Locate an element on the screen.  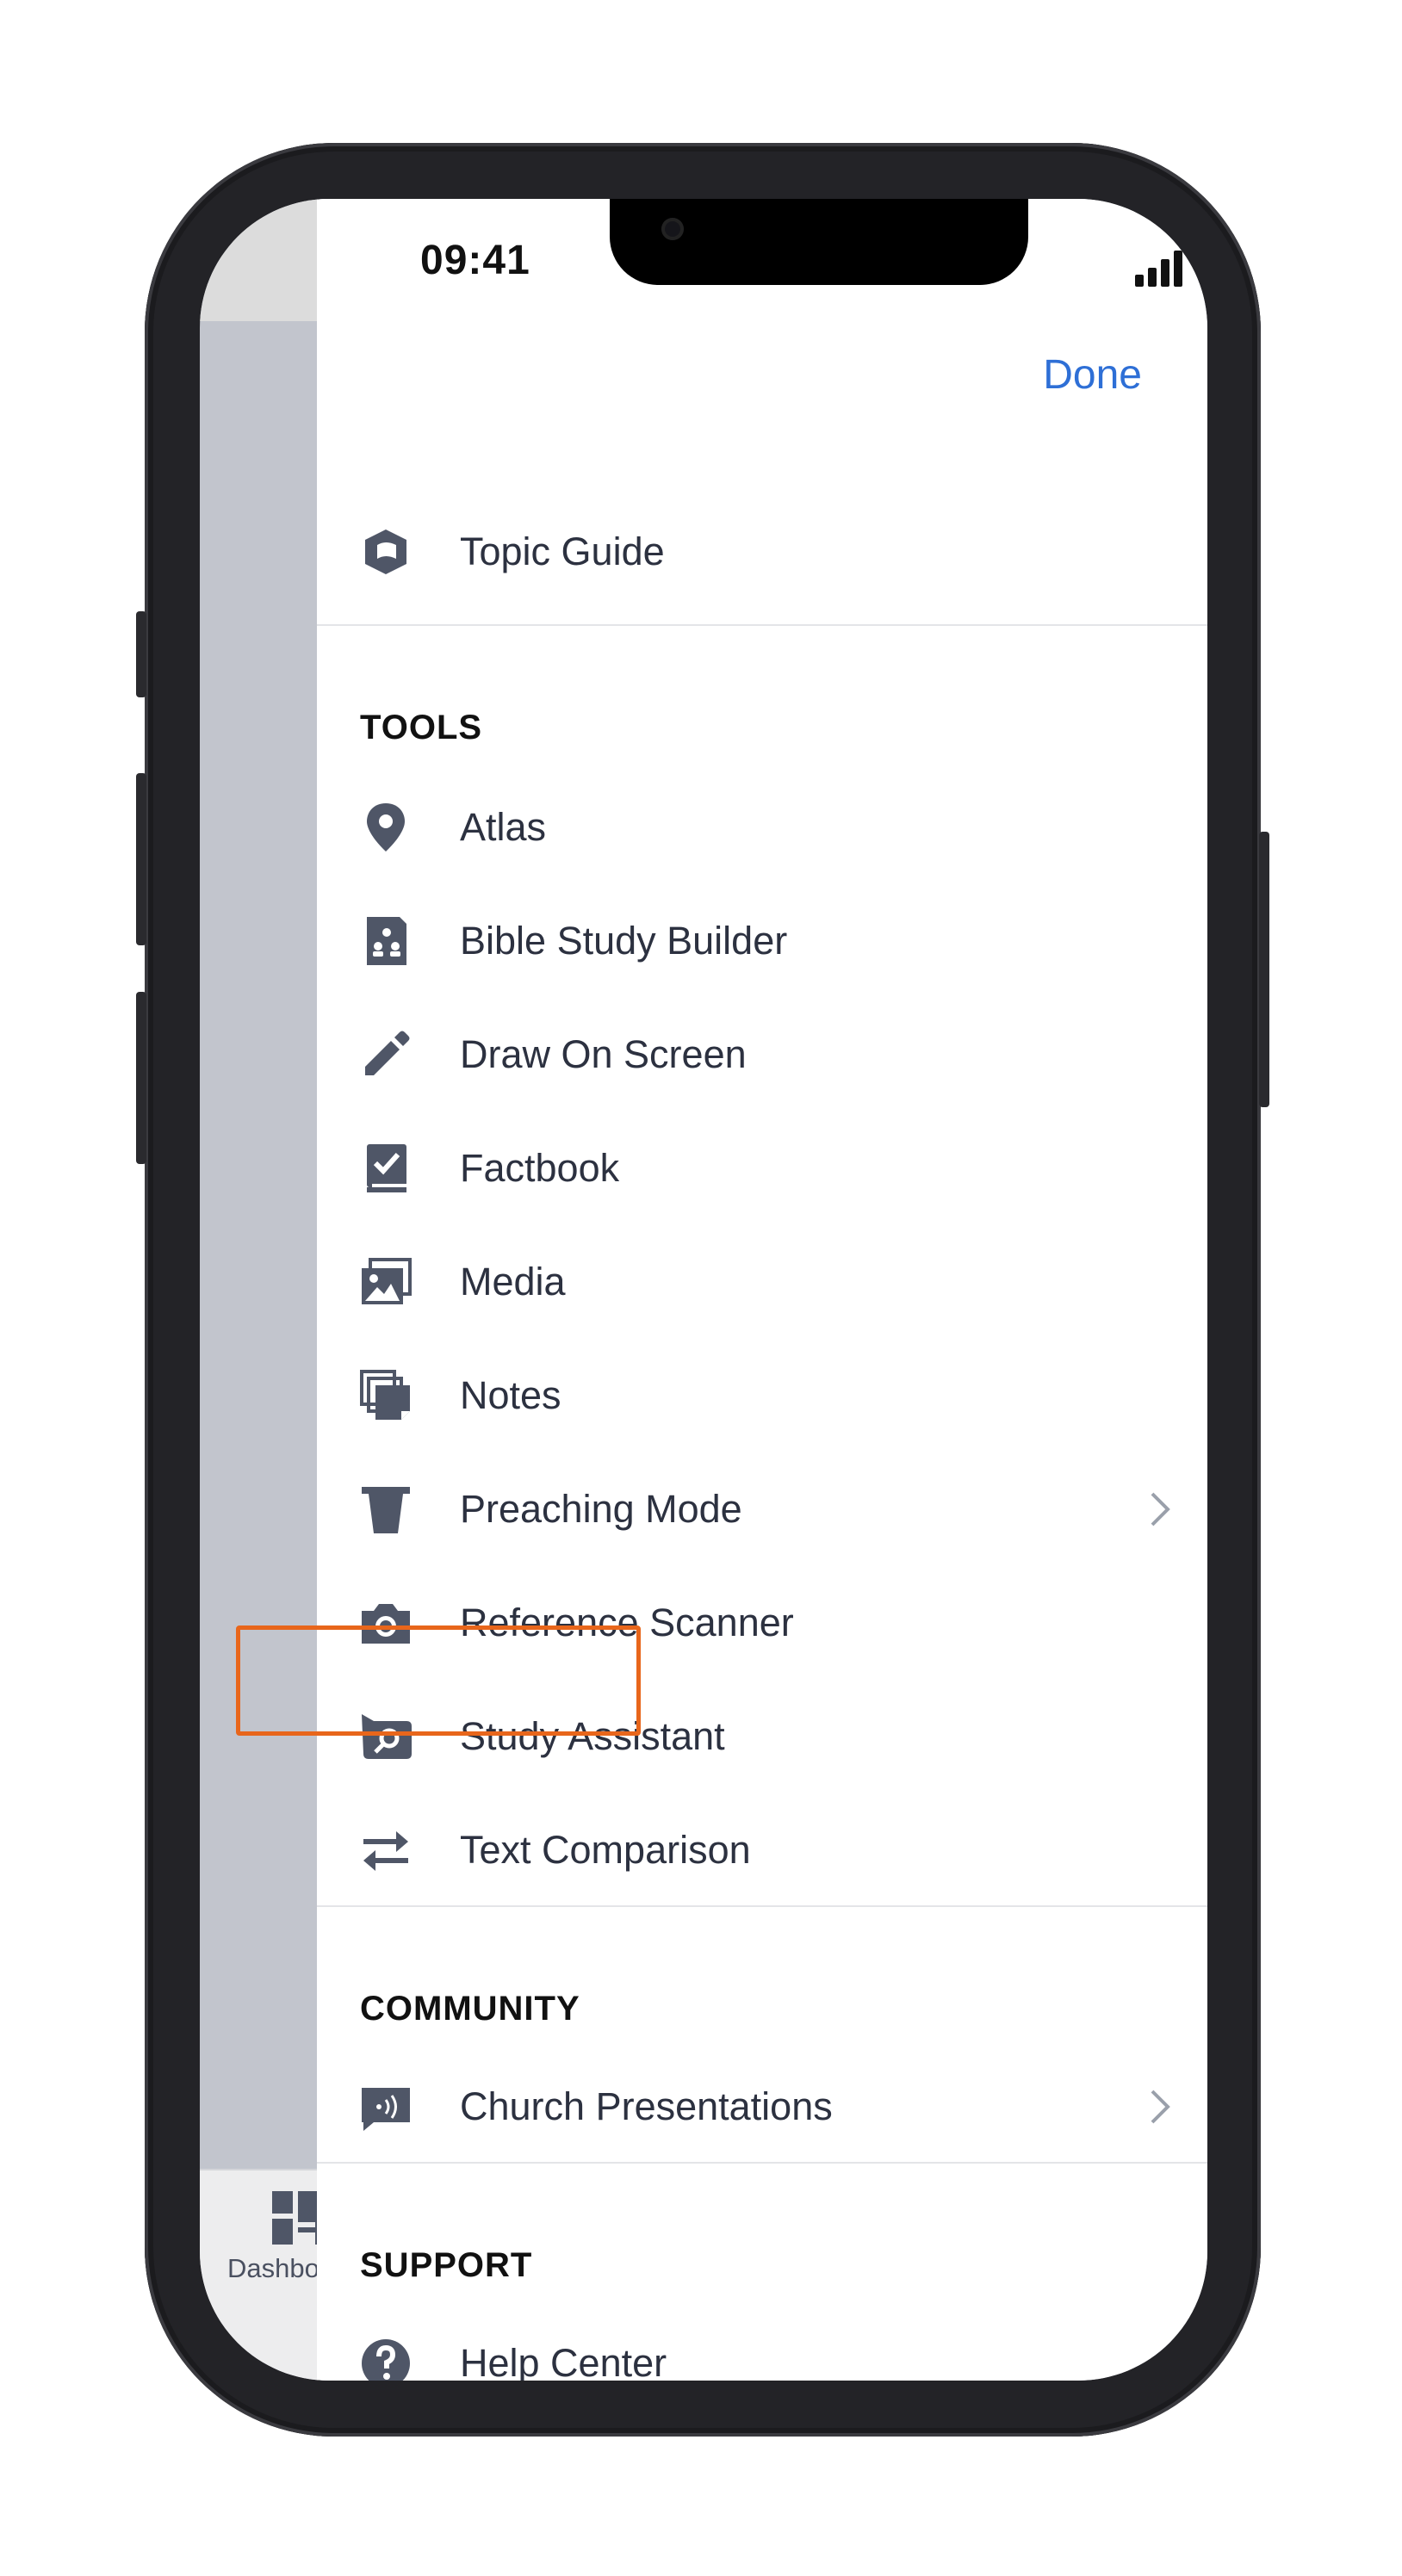
menu-item-text-comparison: Text Comparison is located at coordinates (762, 1850).